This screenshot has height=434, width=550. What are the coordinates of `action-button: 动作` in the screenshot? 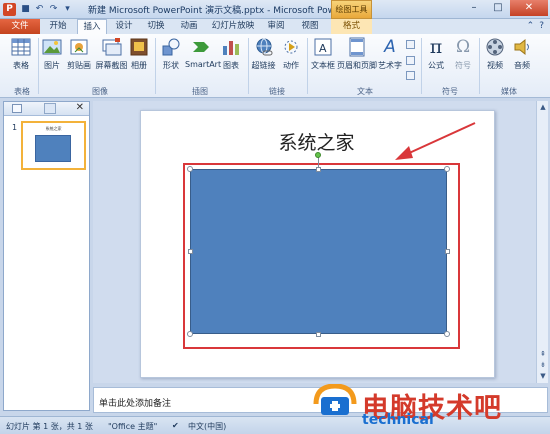 It's located at (291, 54).